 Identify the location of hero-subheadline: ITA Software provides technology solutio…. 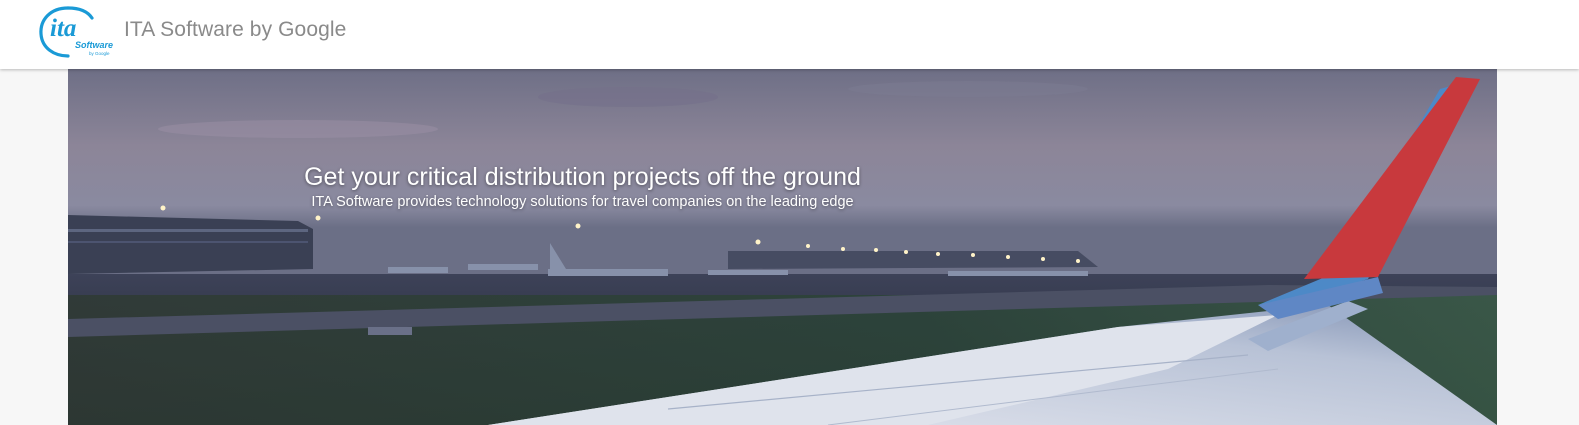
(582, 202).